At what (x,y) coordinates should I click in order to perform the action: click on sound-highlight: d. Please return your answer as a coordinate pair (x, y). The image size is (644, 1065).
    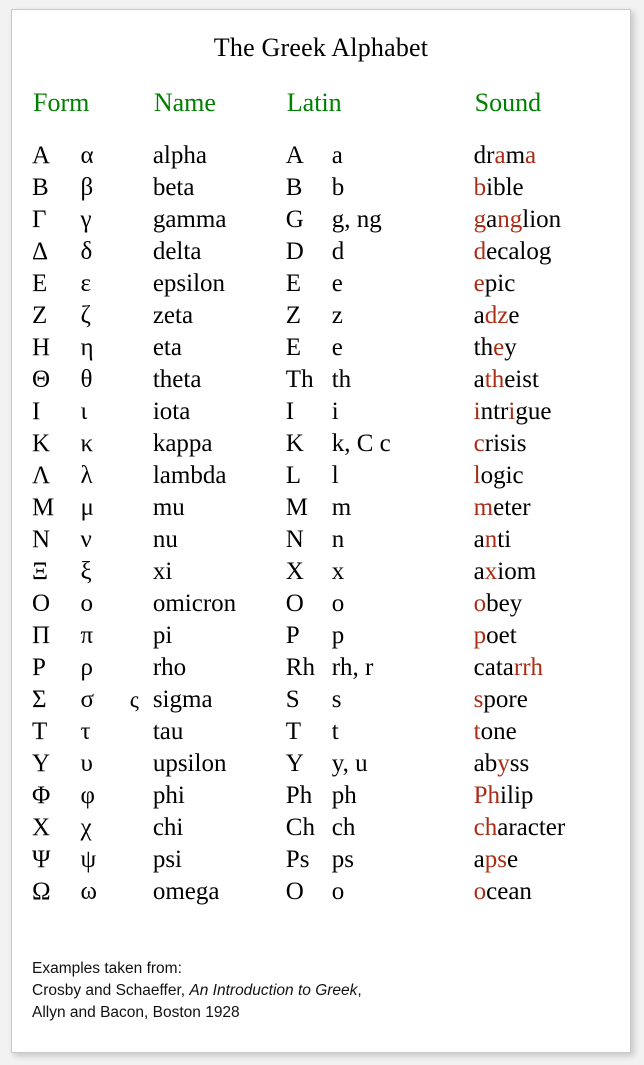
    Looking at the image, I should click on (480, 251).